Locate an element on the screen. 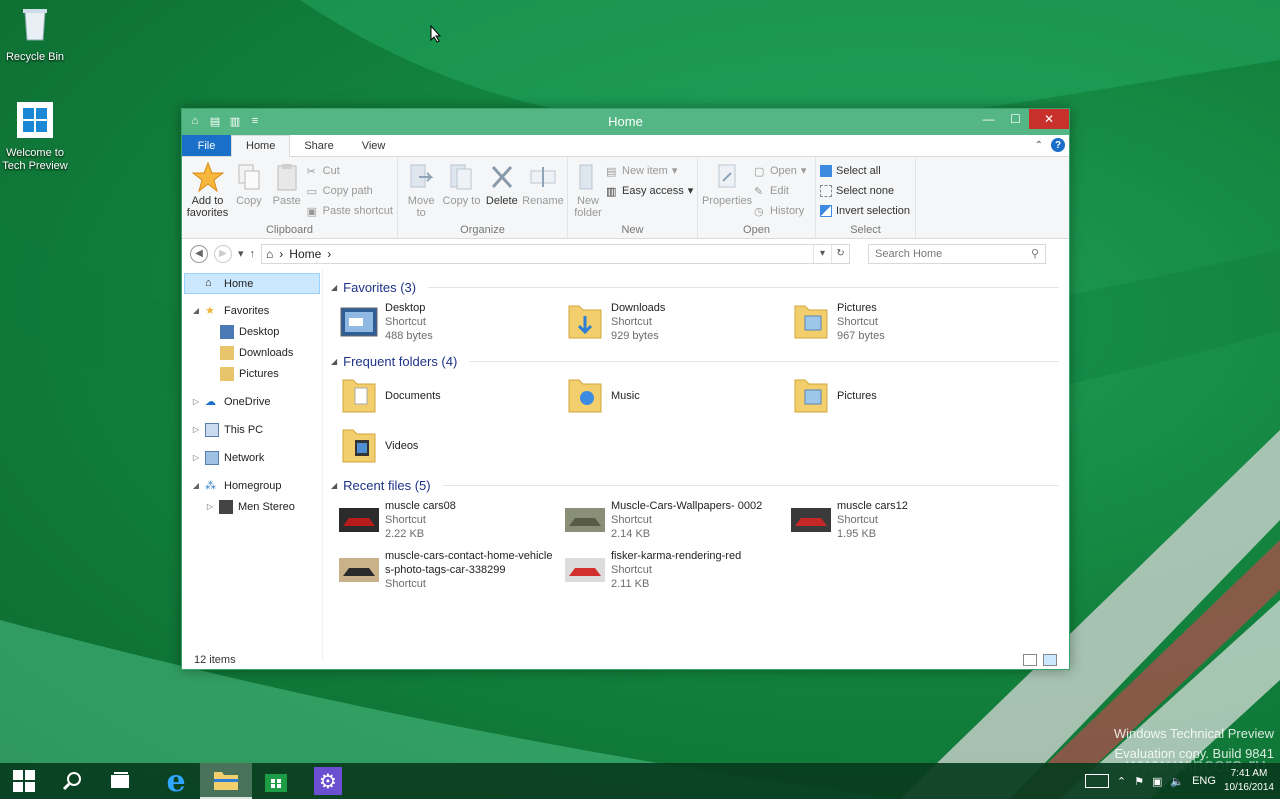  recent-locations-icon: ▾ is located at coordinates (241, 253).